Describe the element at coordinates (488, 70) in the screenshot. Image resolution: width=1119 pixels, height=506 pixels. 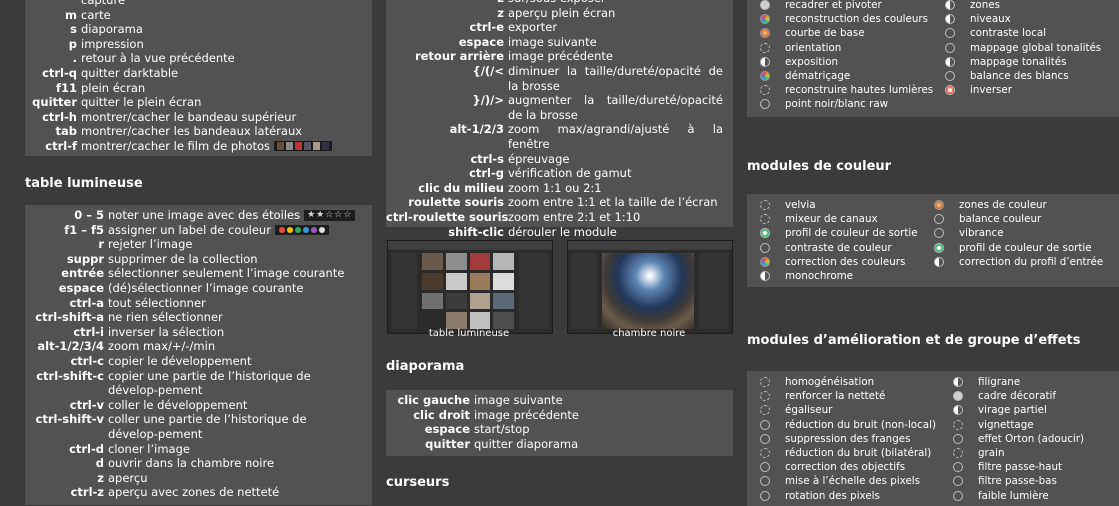
I see `shortcut-key: {/(/<` at that location.